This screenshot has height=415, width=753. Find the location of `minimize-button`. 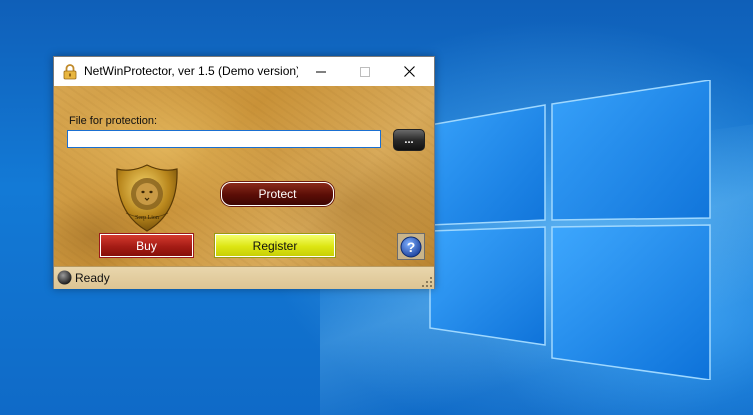

minimize-button is located at coordinates (321, 71).